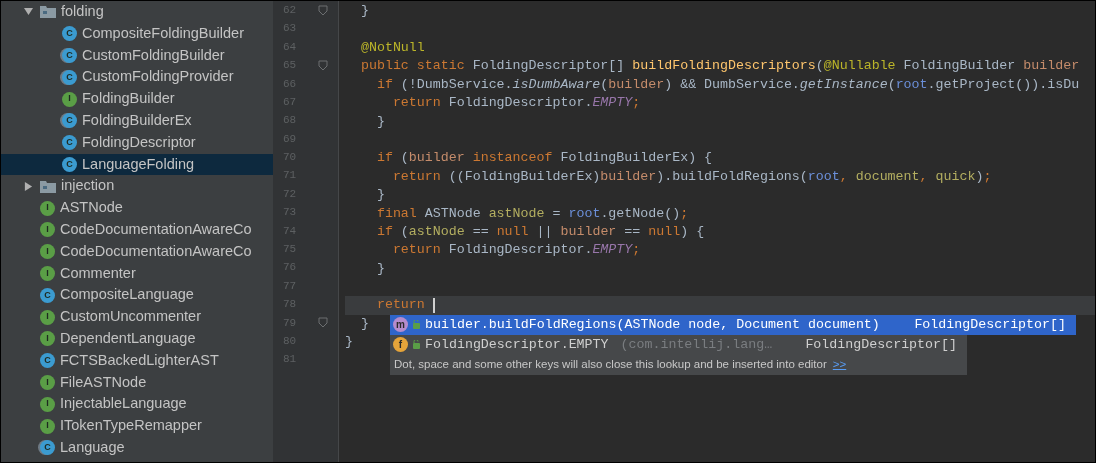  Describe the element at coordinates (517, 344) in the screenshot. I see `completion-text: FoldingDescriptor.EMPTY` at that location.